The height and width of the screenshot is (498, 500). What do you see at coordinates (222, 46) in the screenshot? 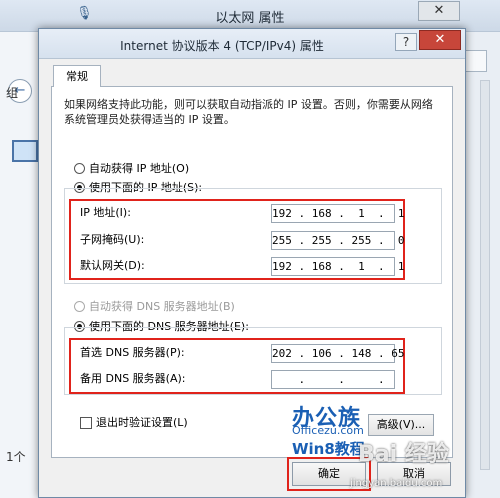
I see `dialog-title: Internet 协议版本 4 (TCP/IPv4) 属性` at bounding box center [222, 46].